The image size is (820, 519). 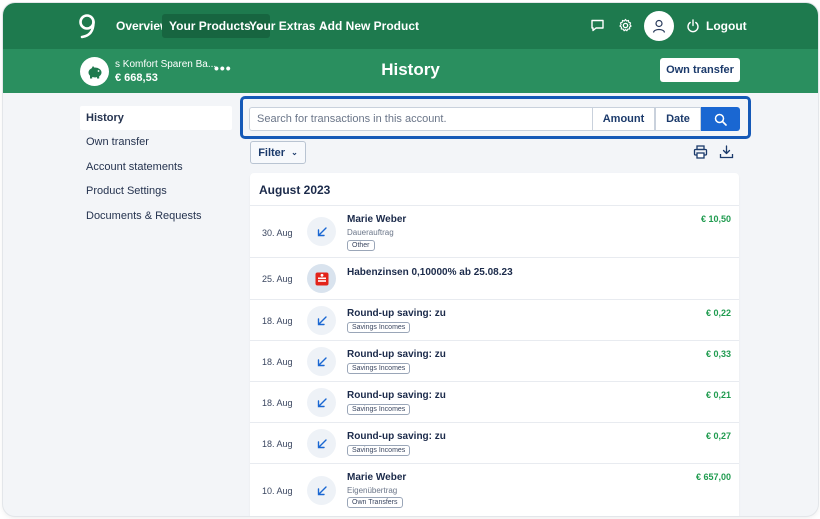 What do you see at coordinates (597, 25) in the screenshot?
I see `chat-icon` at bounding box center [597, 25].